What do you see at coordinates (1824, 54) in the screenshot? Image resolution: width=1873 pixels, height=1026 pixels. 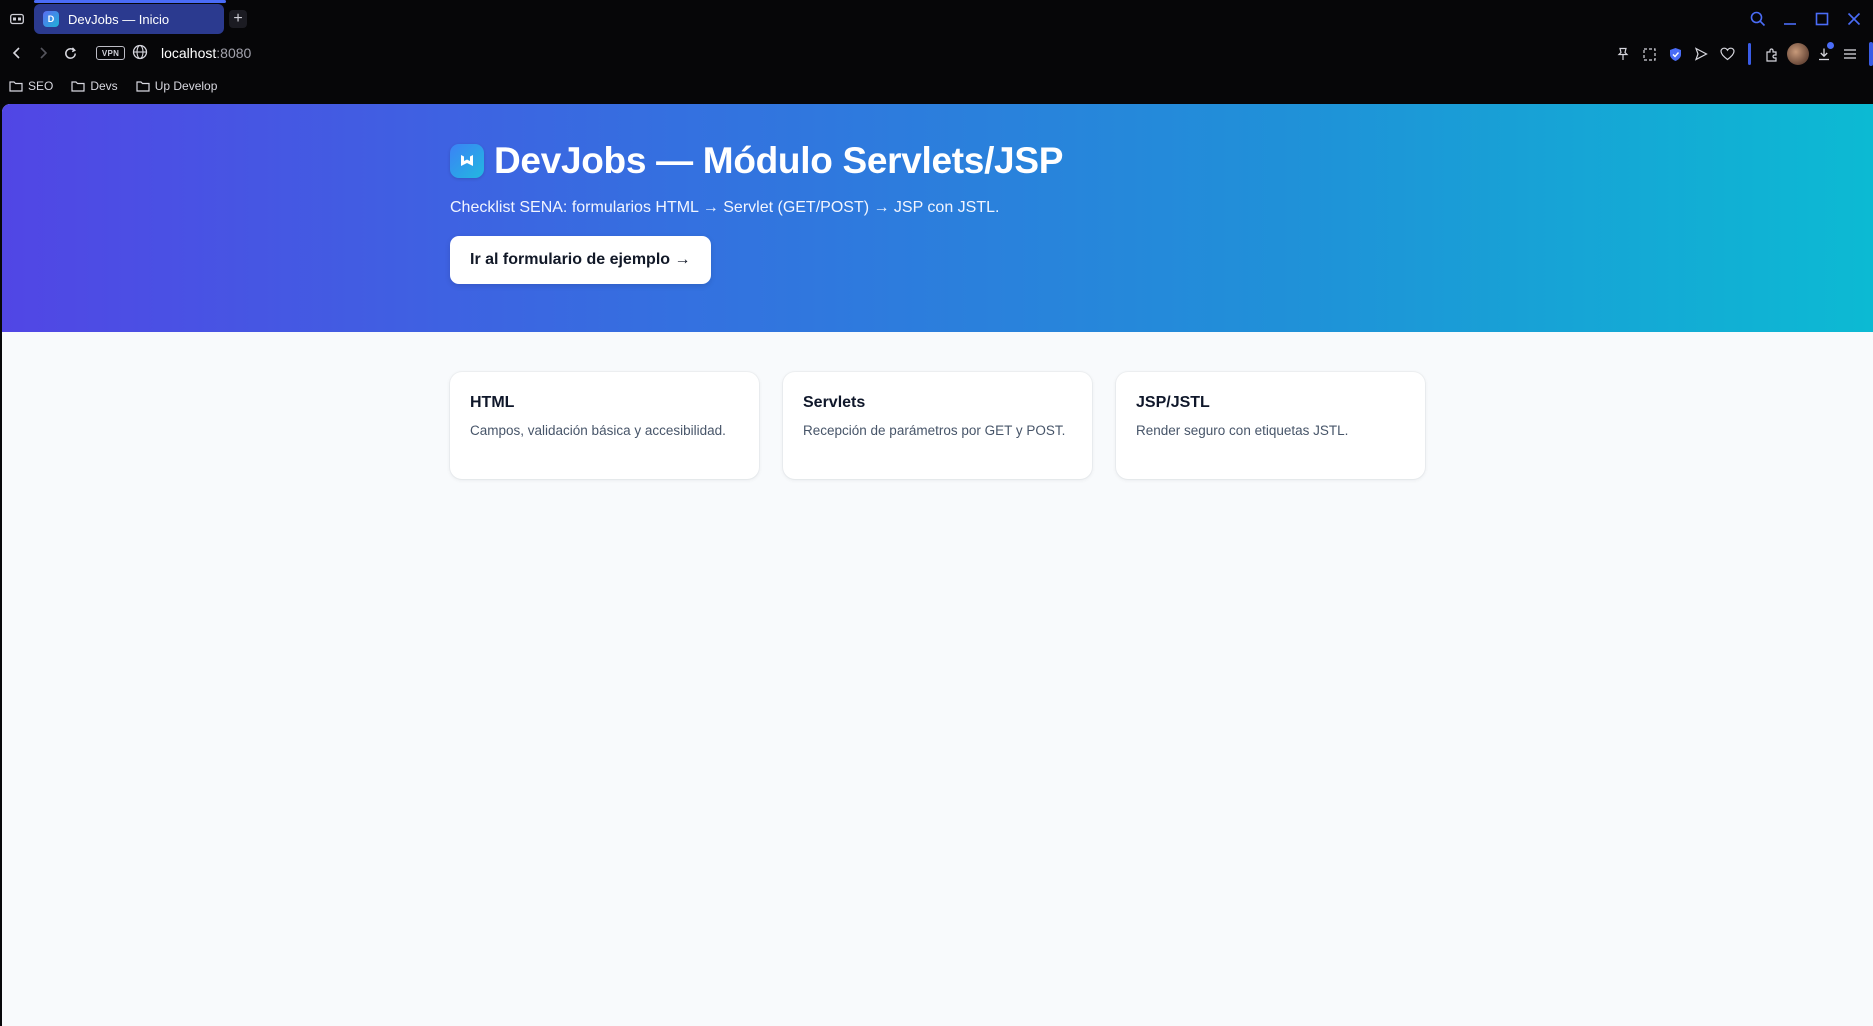 I see `download-icon` at bounding box center [1824, 54].